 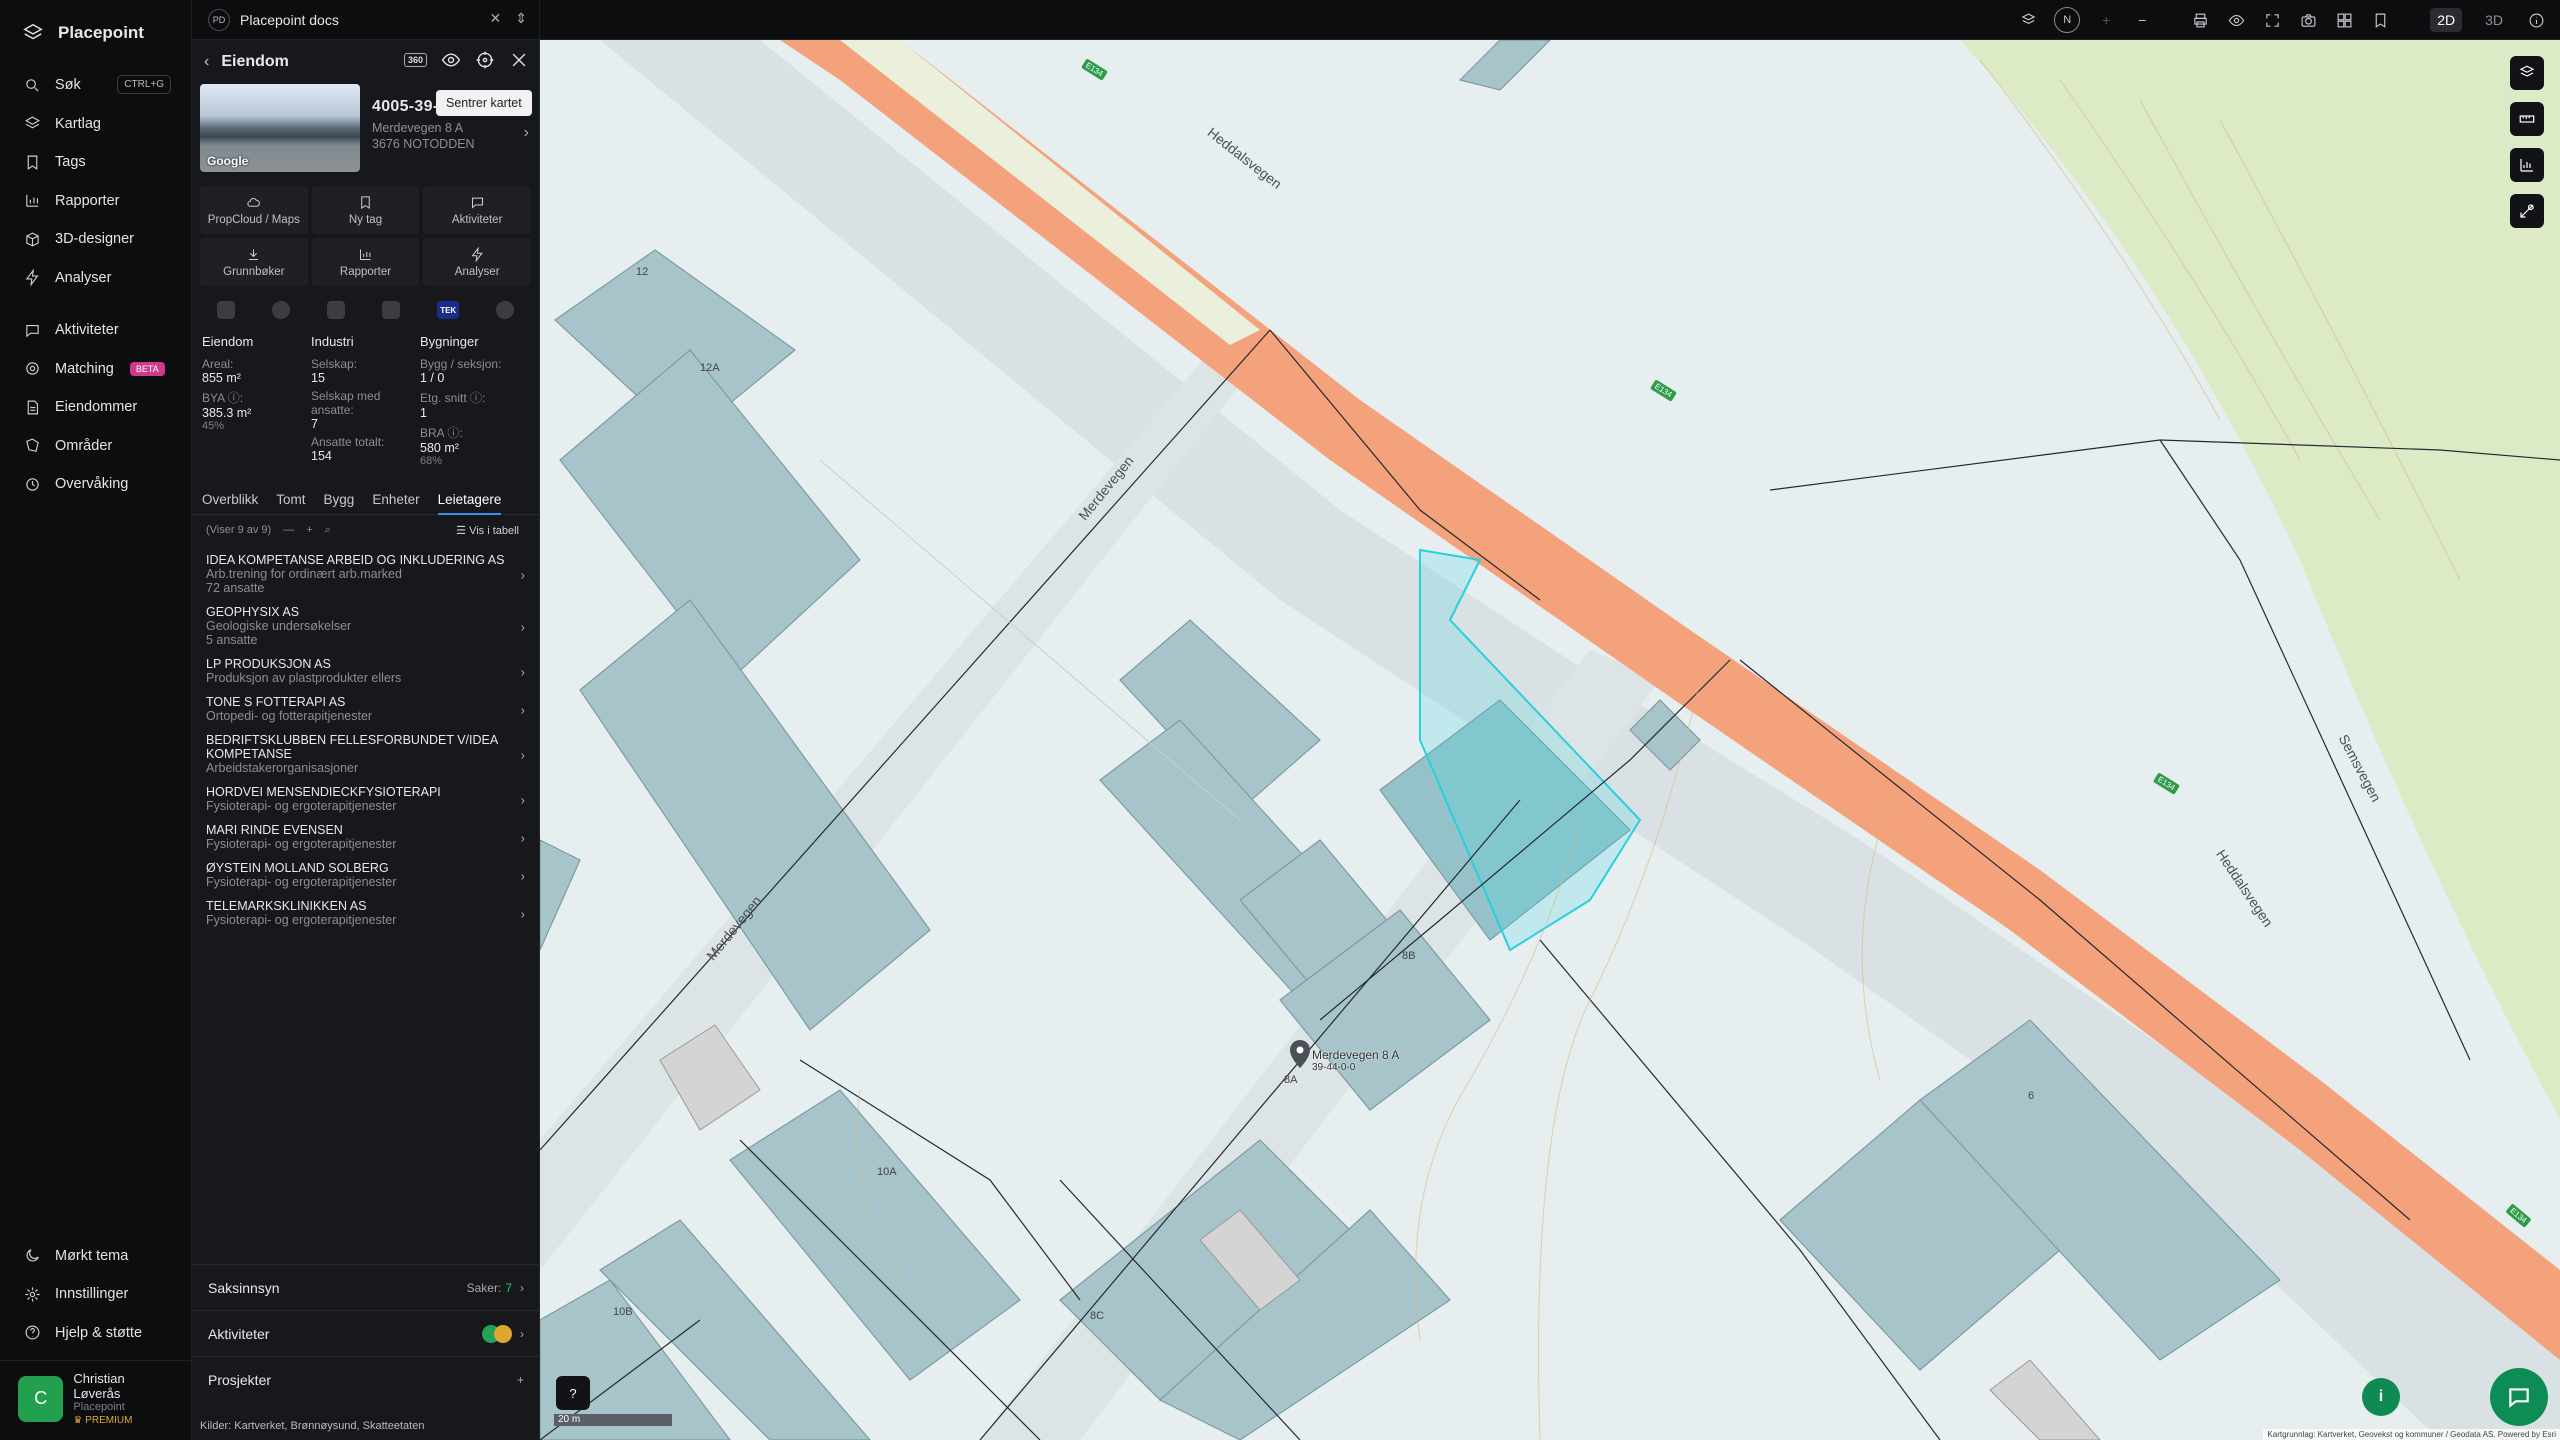 I want to click on nav-item-tags: Tags, so click(x=95, y=162).